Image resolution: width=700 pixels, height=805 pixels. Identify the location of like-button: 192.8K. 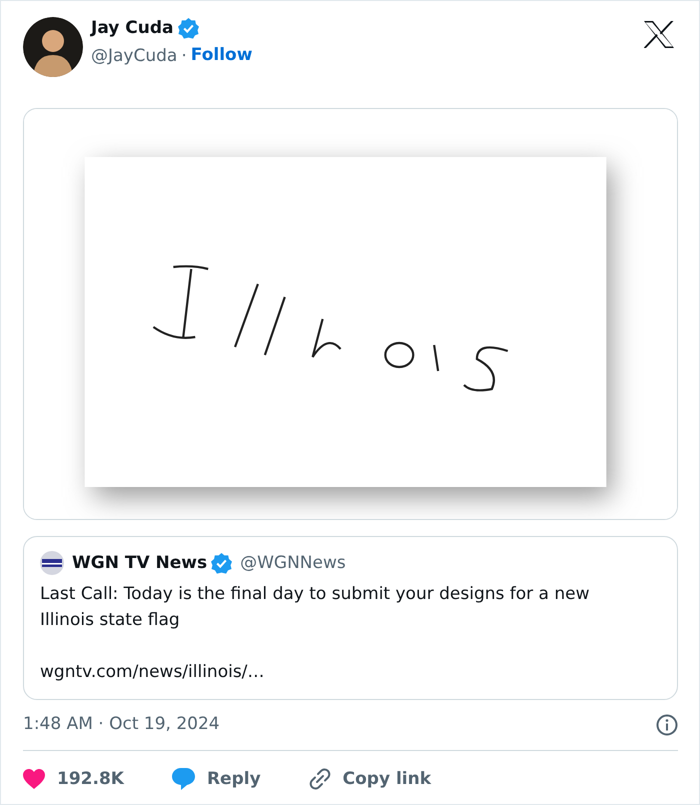
(73, 779).